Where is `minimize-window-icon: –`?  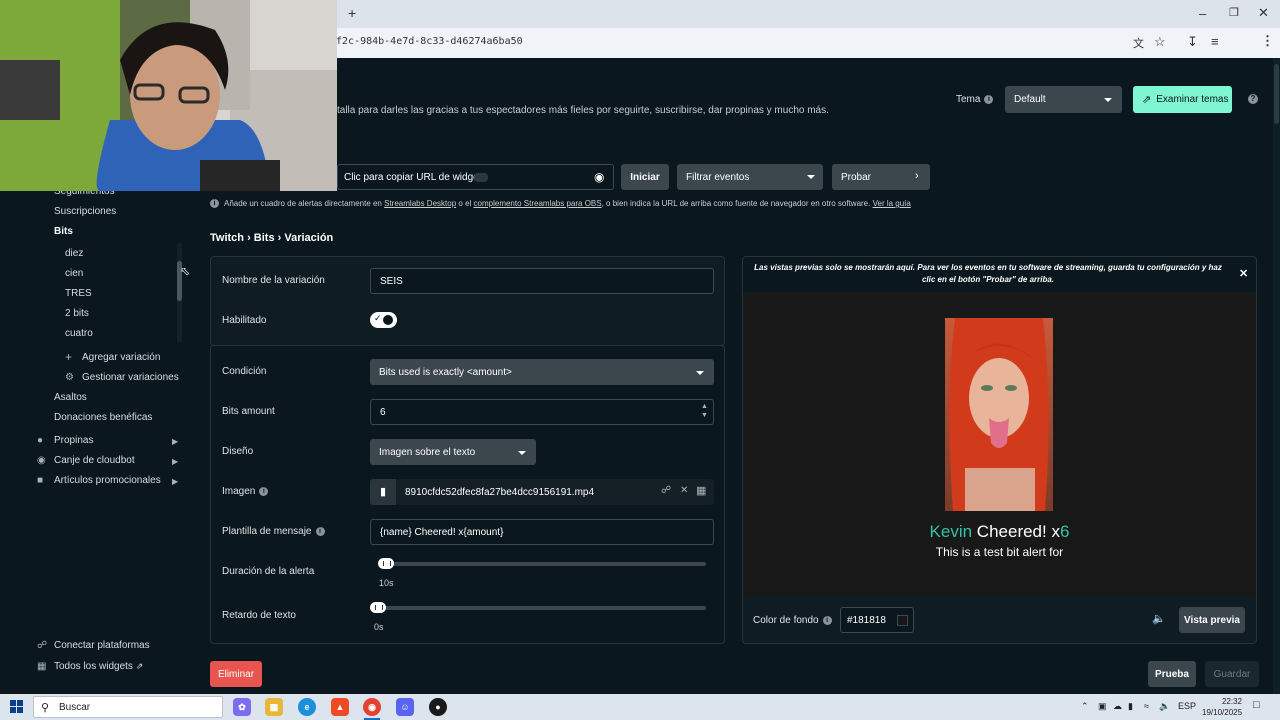
minimize-window-icon: – is located at coordinates (1202, 13).